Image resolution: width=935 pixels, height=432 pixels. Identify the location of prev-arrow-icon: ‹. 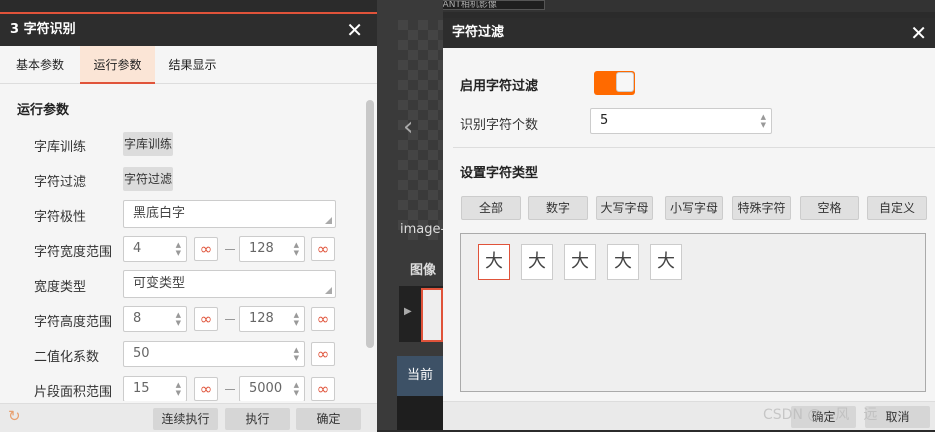
(408, 127).